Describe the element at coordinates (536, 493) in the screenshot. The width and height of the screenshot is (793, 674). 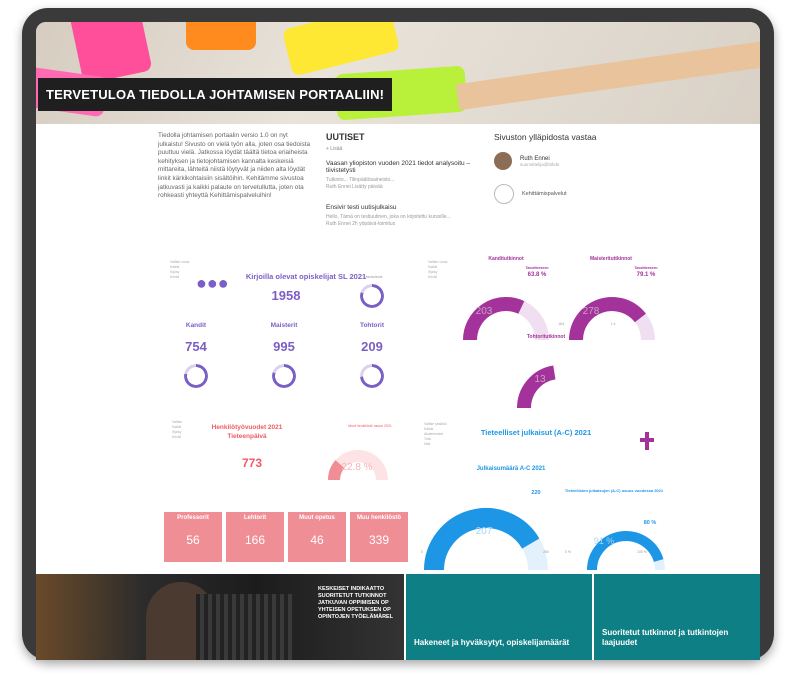
I see `gauge-target: 220` at that location.